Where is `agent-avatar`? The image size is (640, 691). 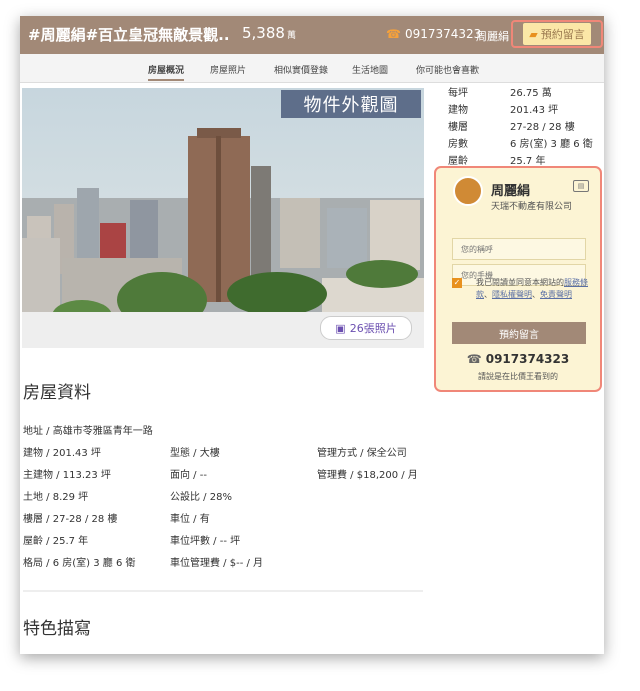 agent-avatar is located at coordinates (468, 191).